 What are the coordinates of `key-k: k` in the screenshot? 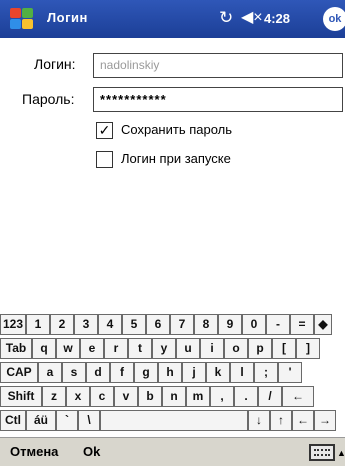 It's located at (218, 372).